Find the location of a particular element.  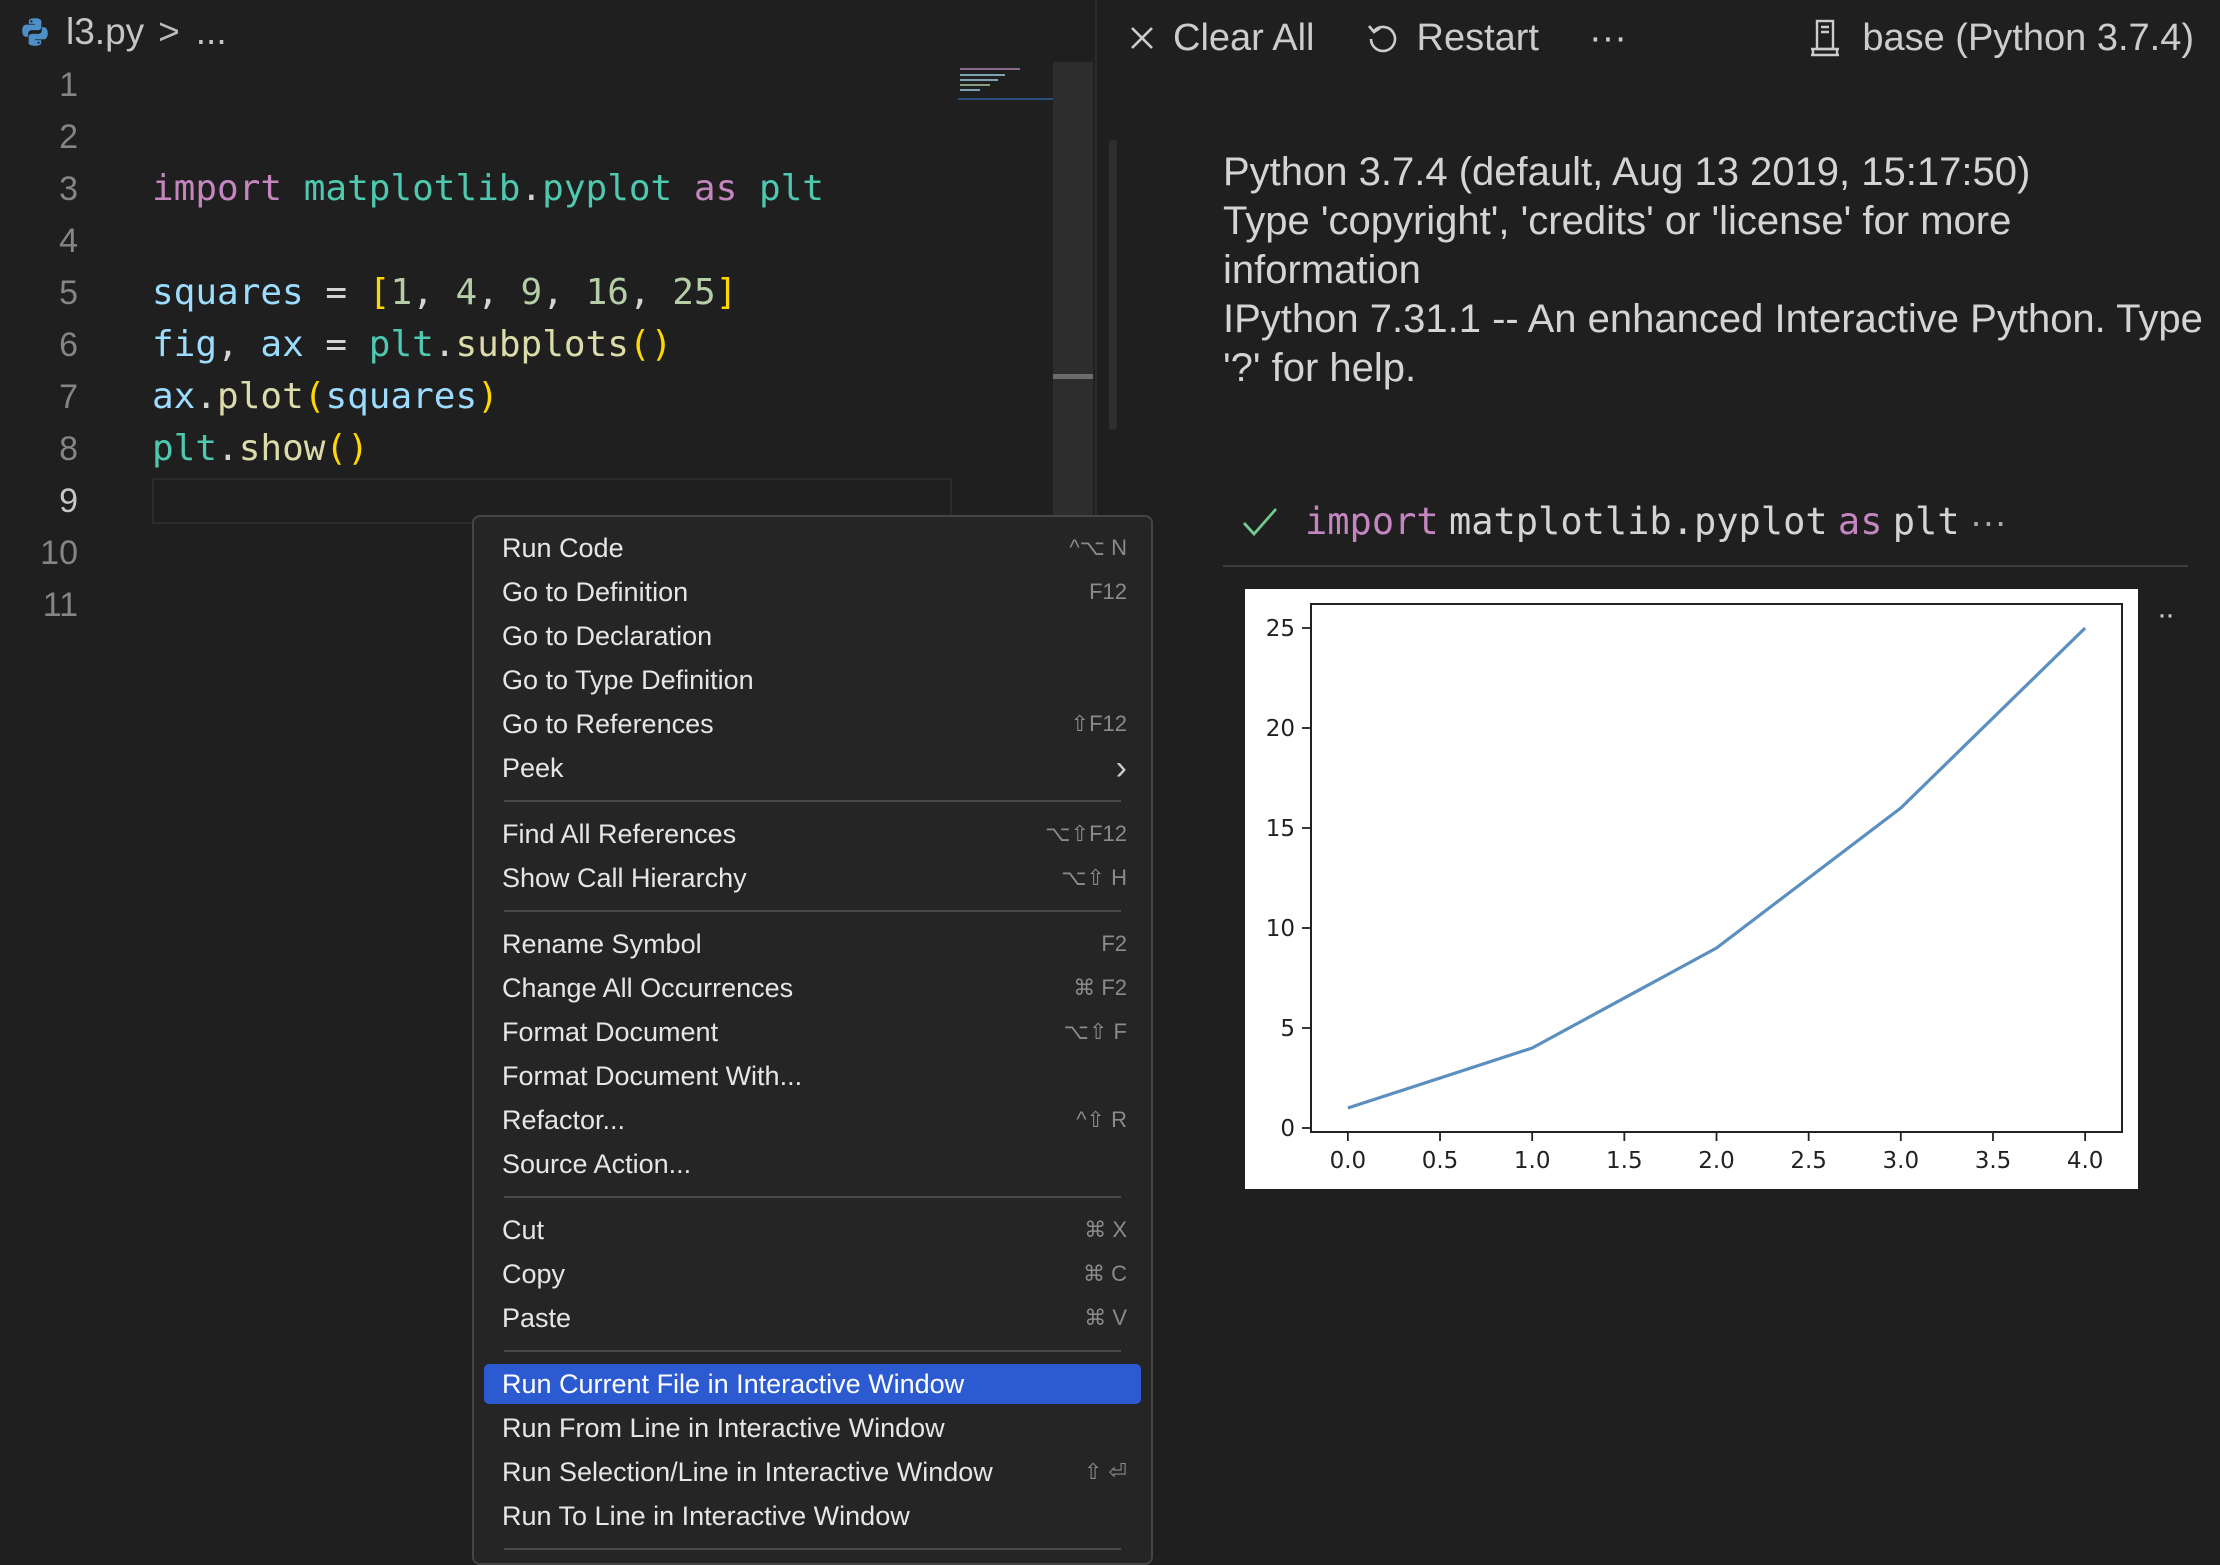

code-token: ax is located at coordinates (174, 396).